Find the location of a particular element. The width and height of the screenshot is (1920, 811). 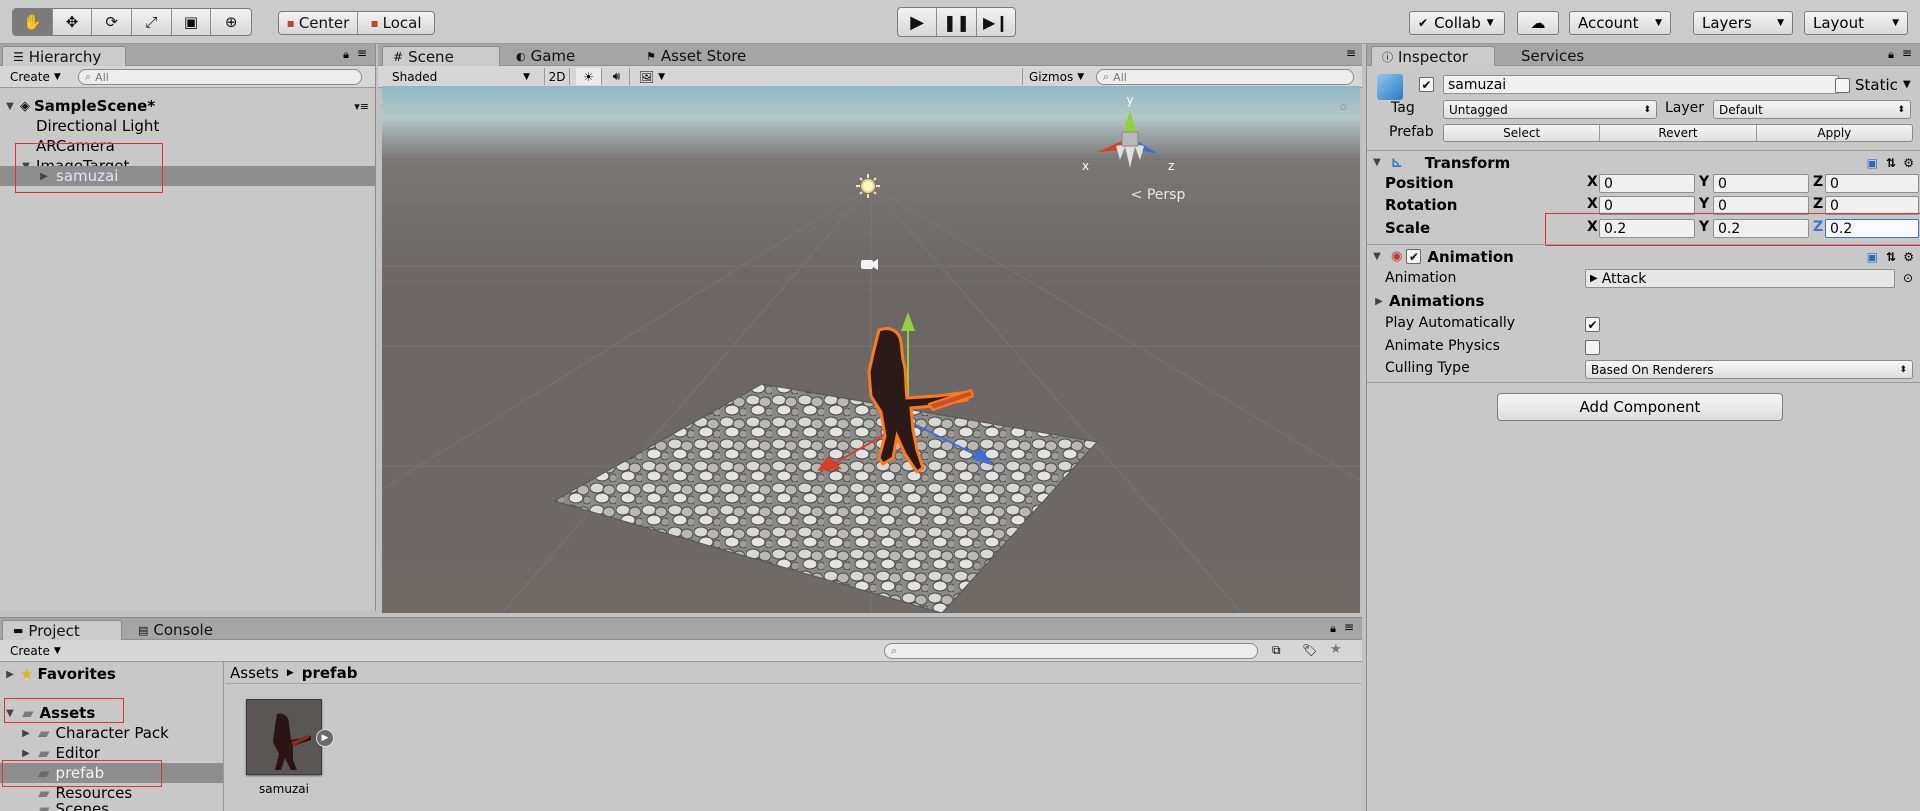

add-component-button: Add Component is located at coordinates (1640, 407).